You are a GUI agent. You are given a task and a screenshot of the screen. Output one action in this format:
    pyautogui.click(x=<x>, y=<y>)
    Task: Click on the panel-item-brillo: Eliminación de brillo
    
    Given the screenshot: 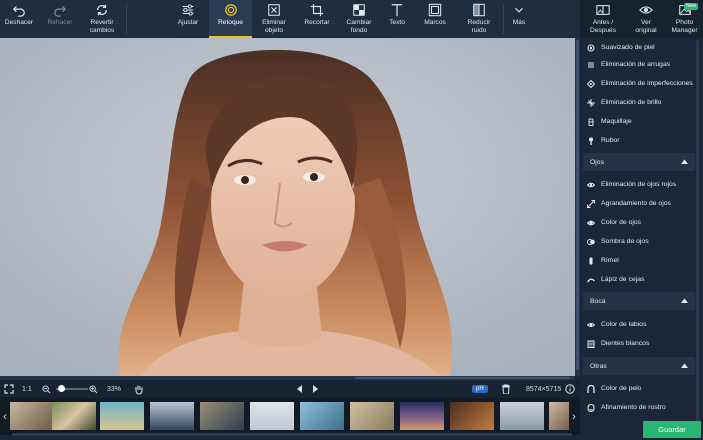 What is the action you would take?
    pyautogui.click(x=639, y=102)
    